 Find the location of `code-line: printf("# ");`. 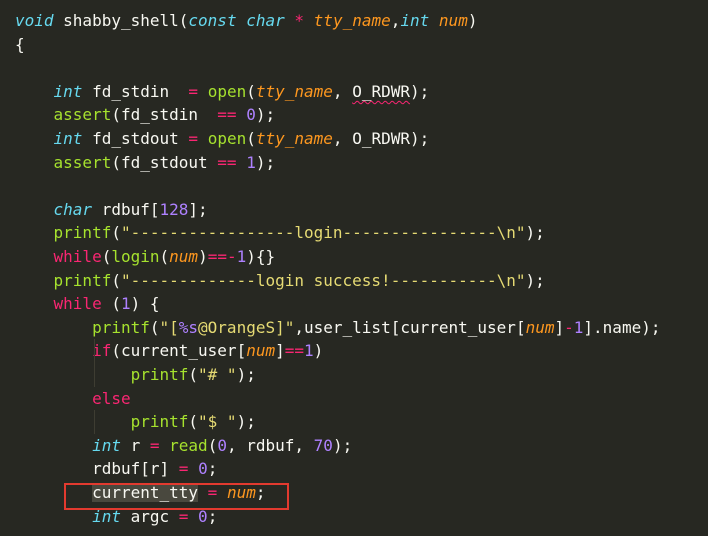

code-line: printf("# "); is located at coordinates (135, 375).